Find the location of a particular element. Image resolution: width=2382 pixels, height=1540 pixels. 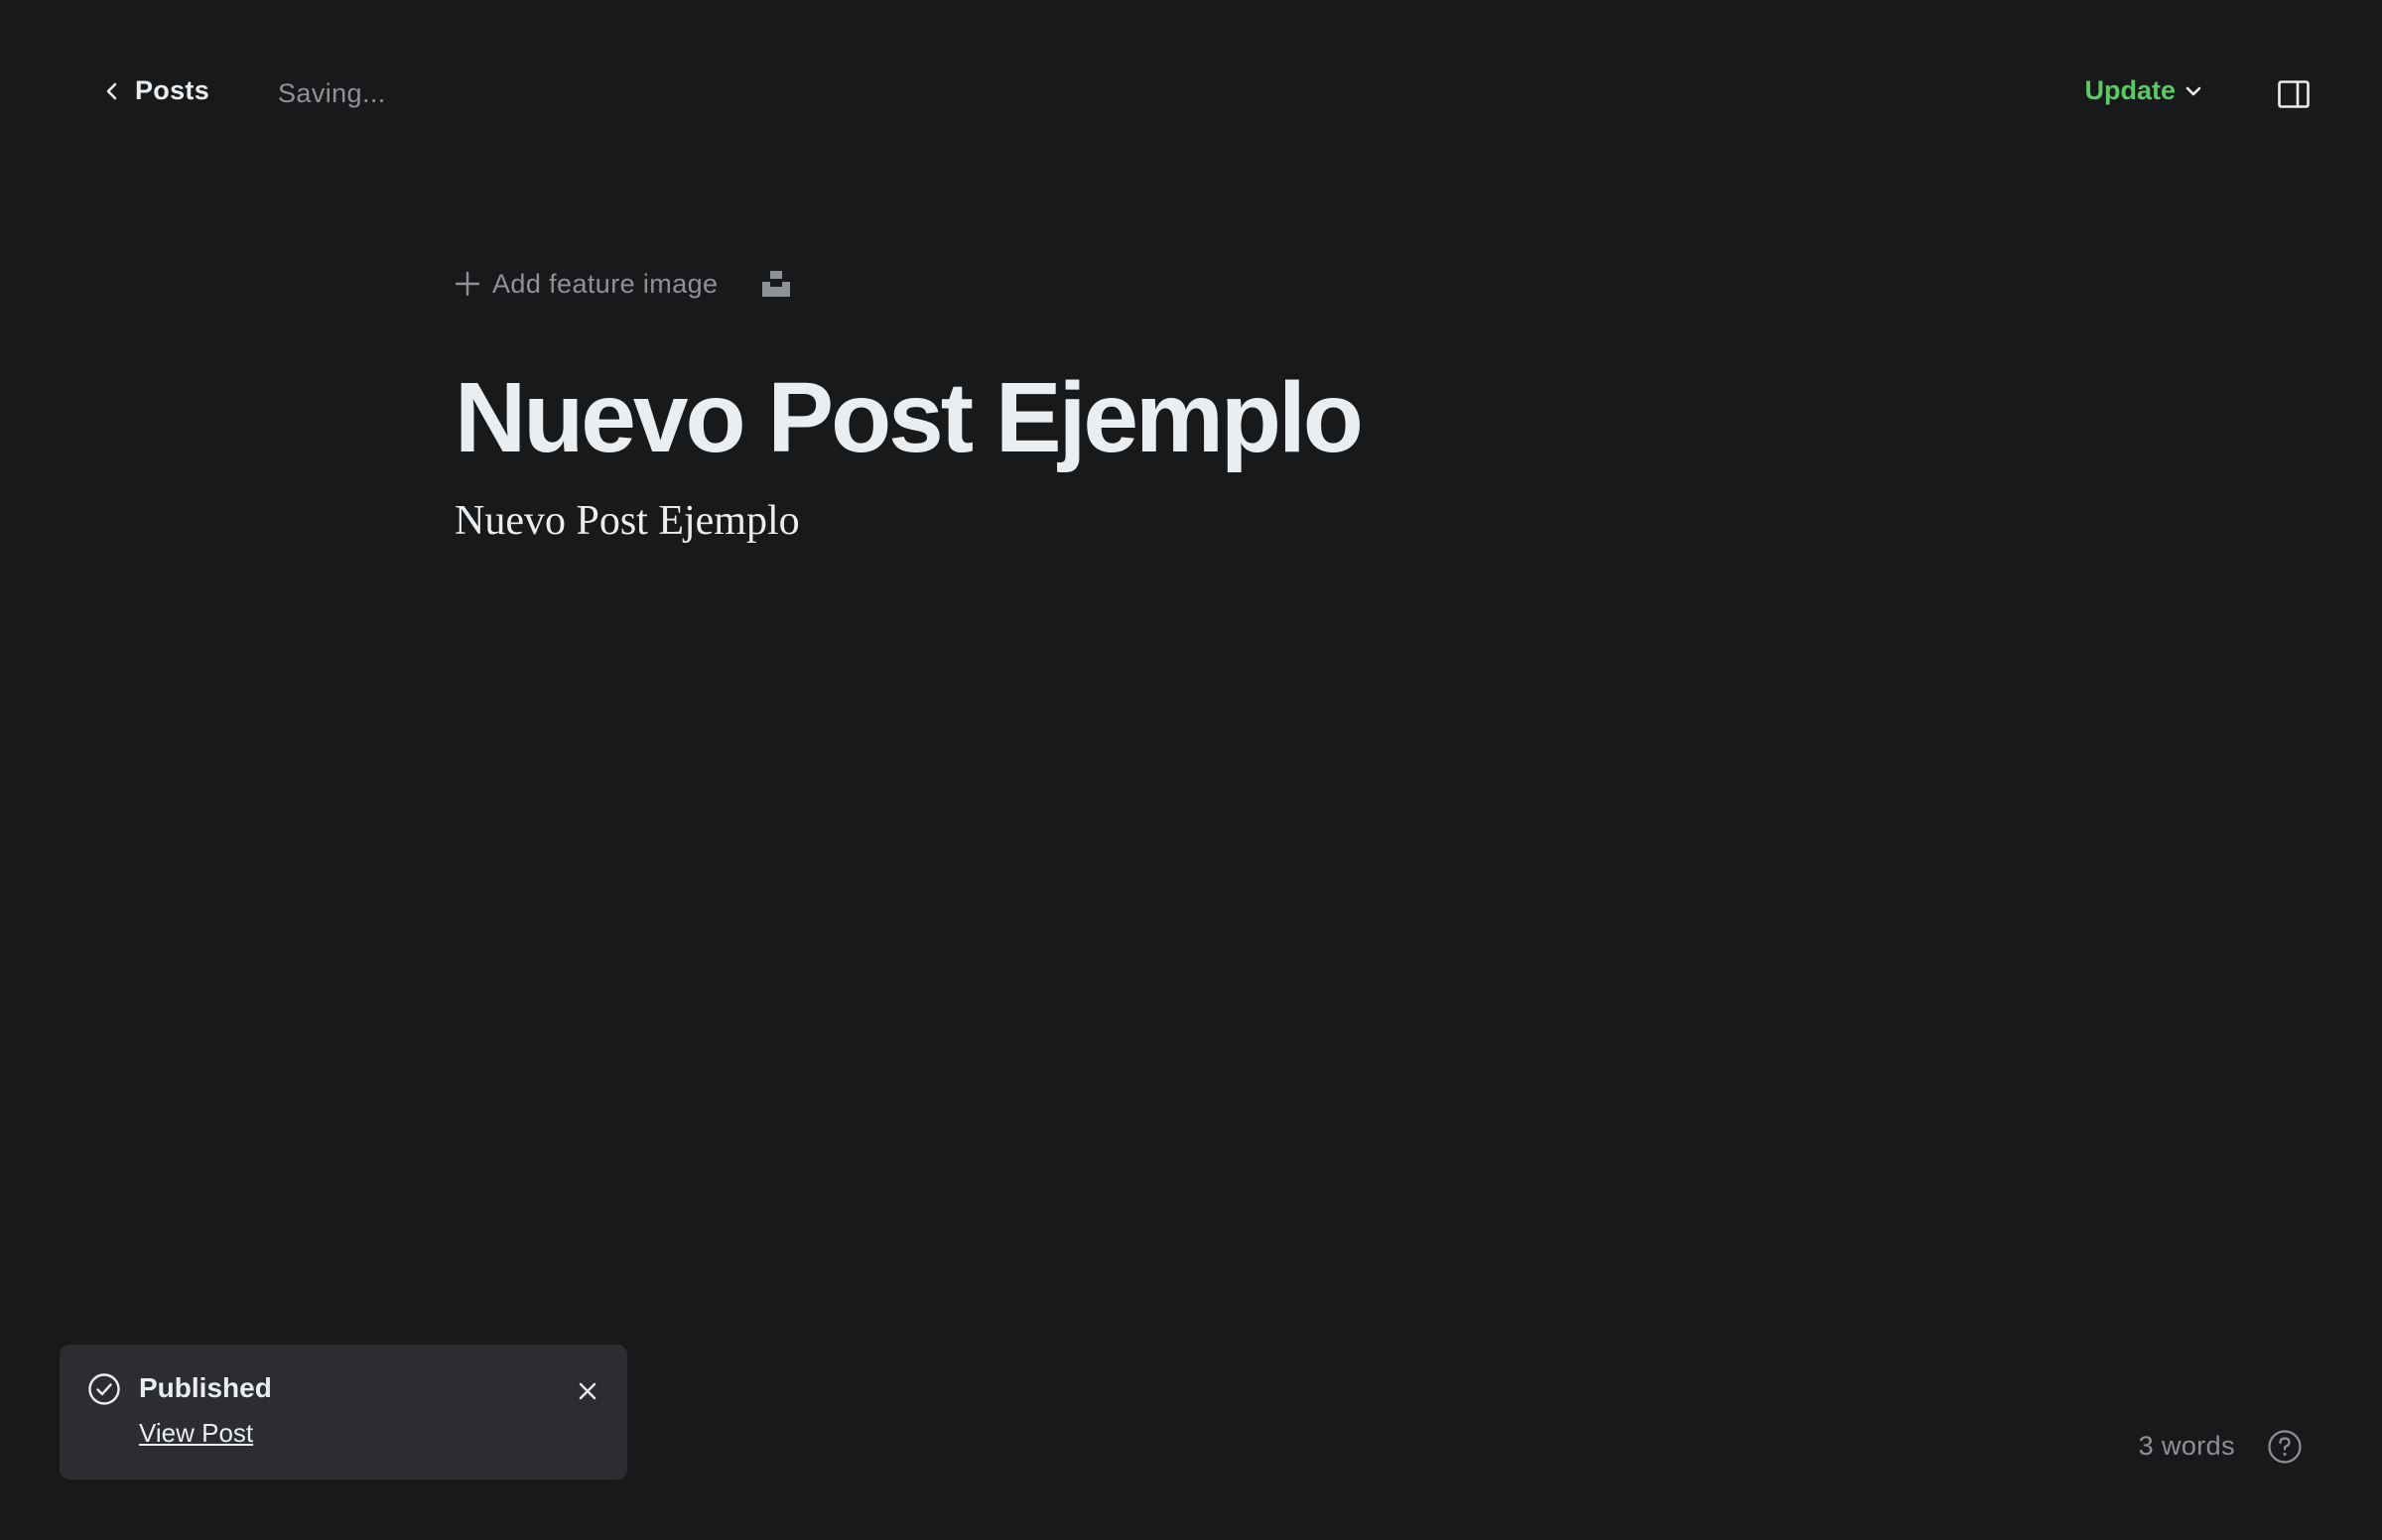

view-post-link: View Post is located at coordinates (196, 1433).